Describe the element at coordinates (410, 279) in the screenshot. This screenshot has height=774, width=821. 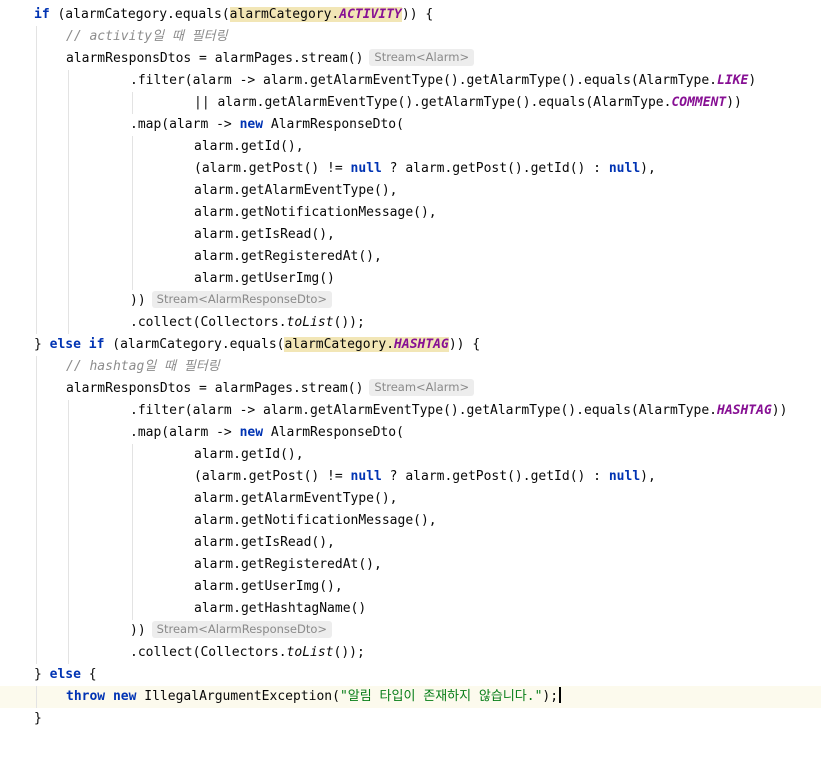
I see `code-line: alarm.getUserImg()` at that location.